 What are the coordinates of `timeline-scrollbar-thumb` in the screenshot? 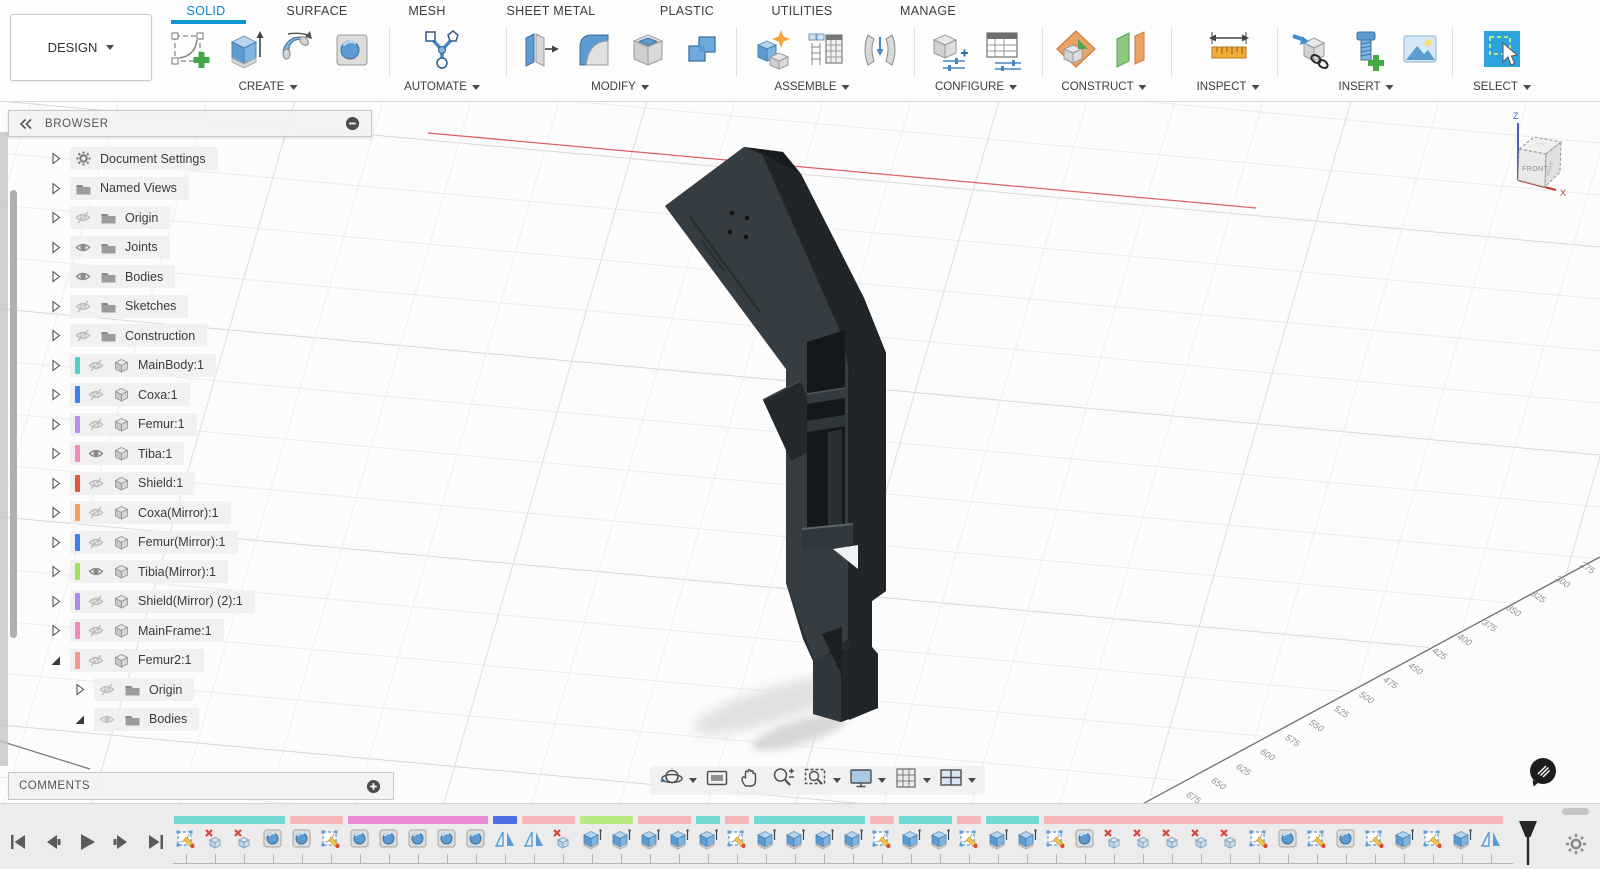 It's located at (1575, 811).